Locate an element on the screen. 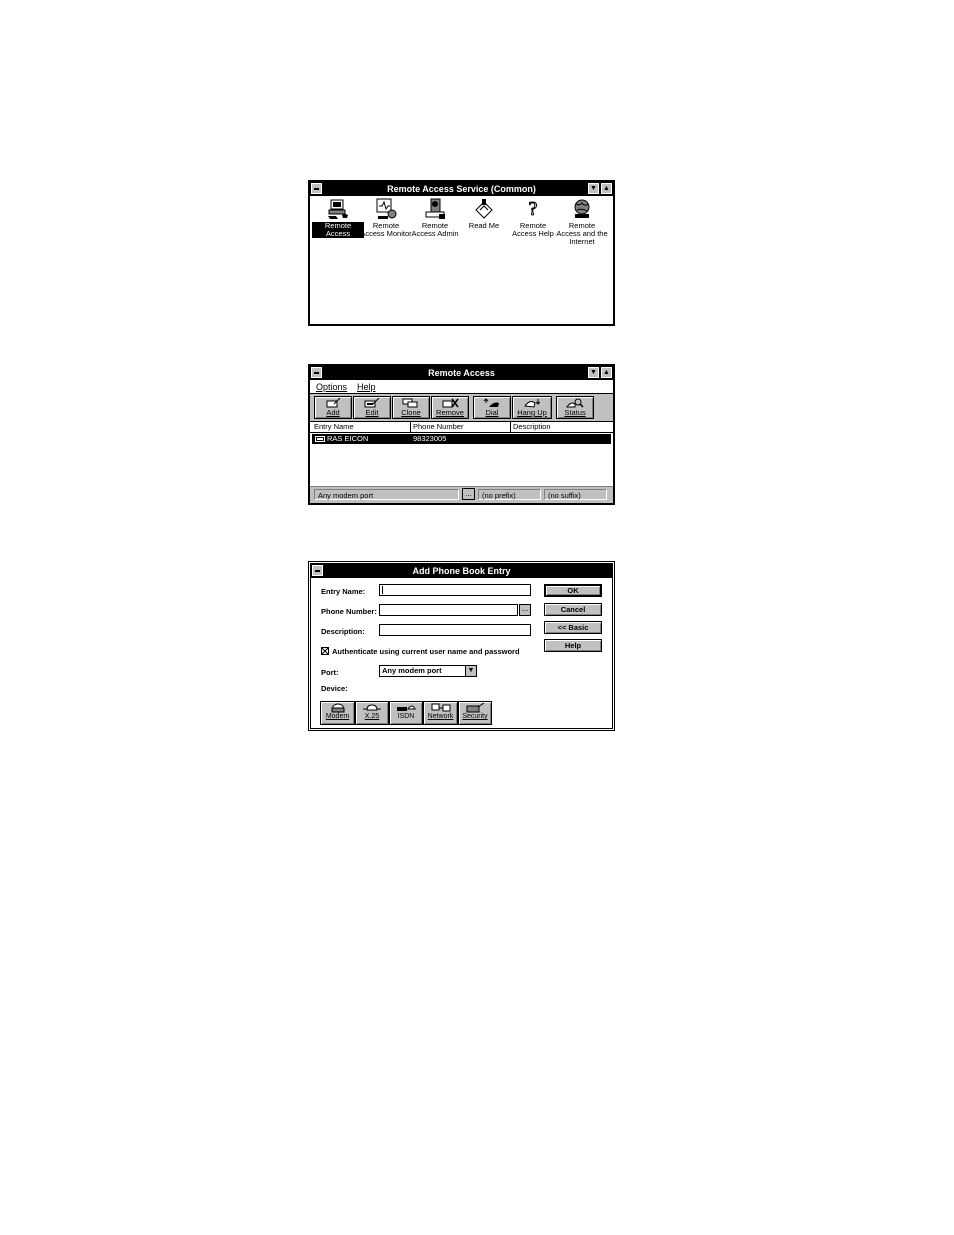 This screenshot has width=954, height=1235. edit-button: Edit is located at coordinates (372, 407).